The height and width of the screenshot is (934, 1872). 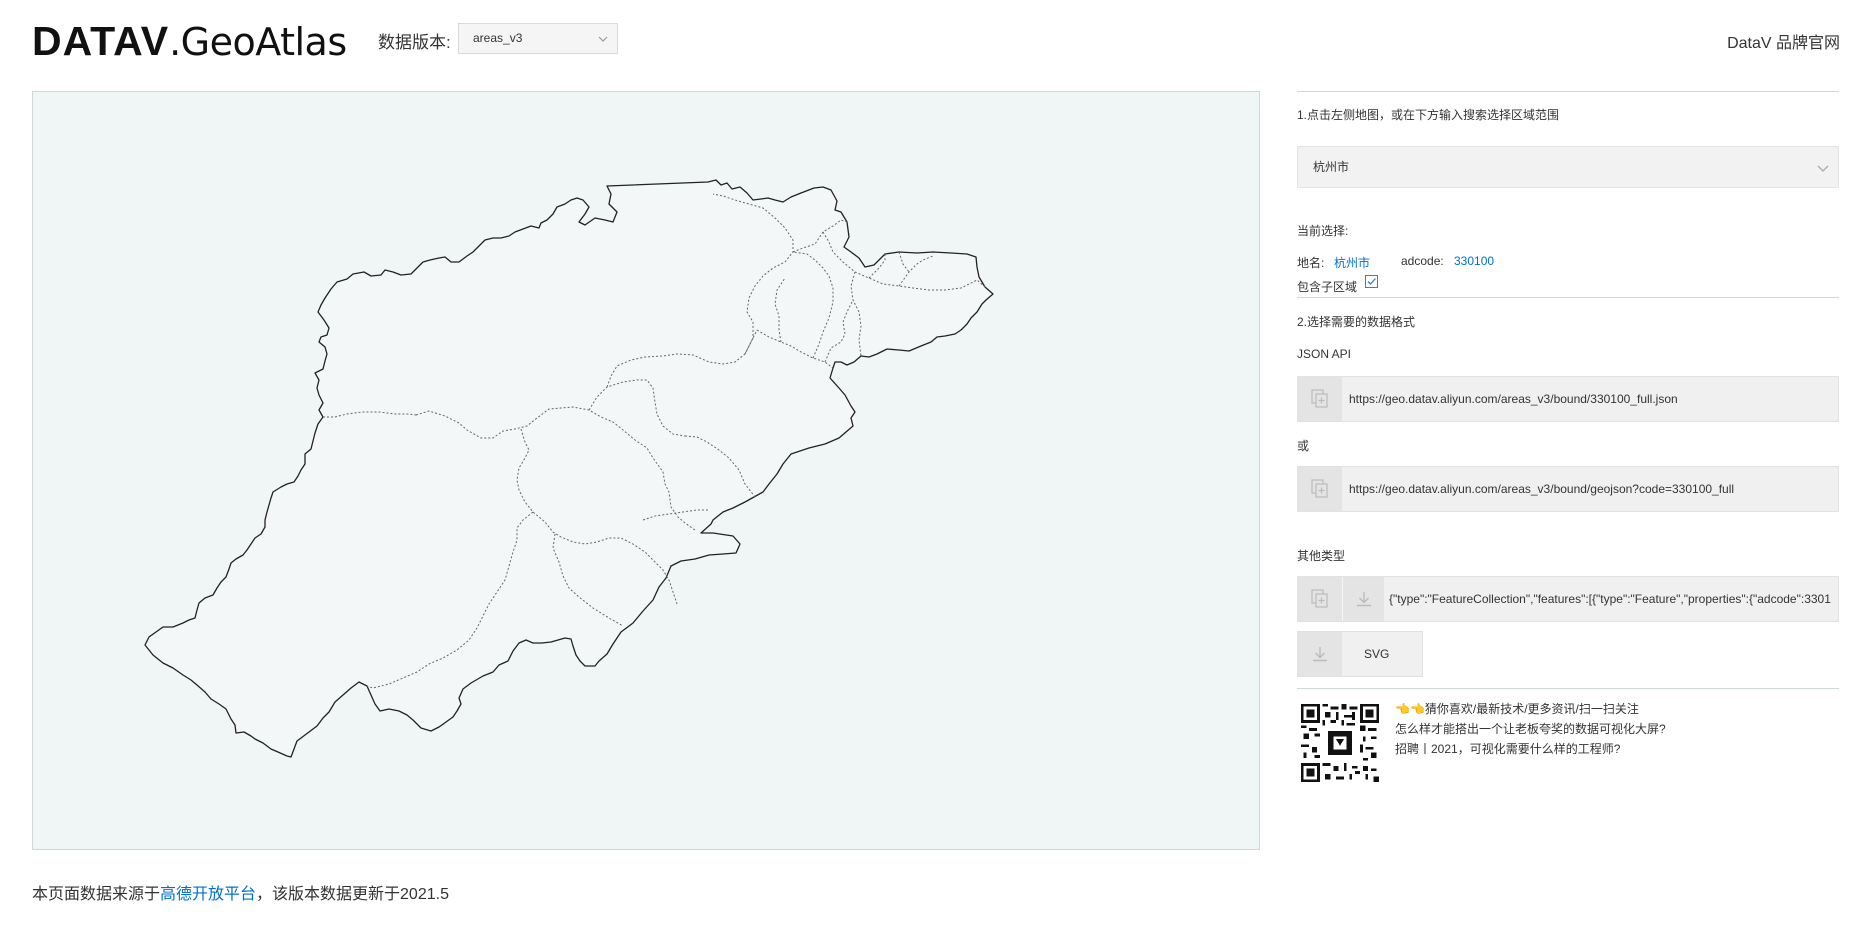 I want to click on logo-light-text: .GeoAtlas, so click(x=258, y=42).